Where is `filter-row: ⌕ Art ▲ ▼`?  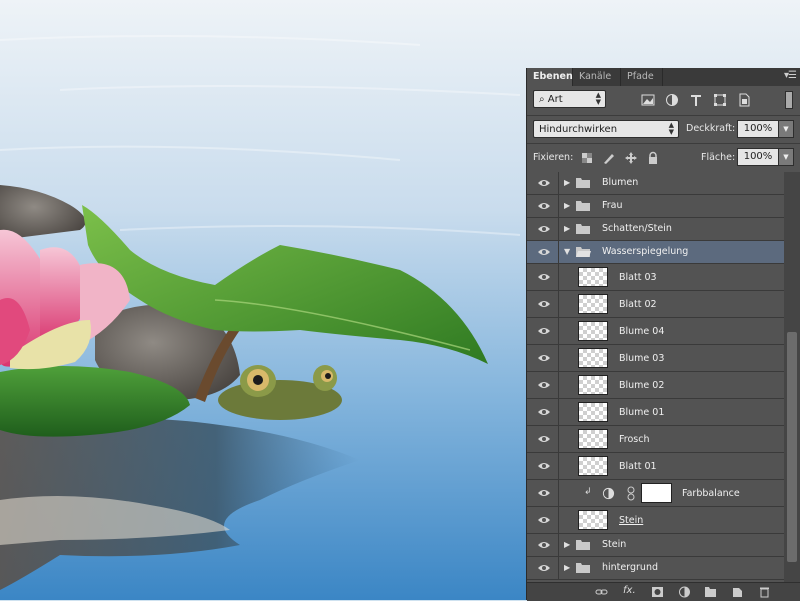
filter-row: ⌕ Art ▲ ▼ is located at coordinates (663, 101).